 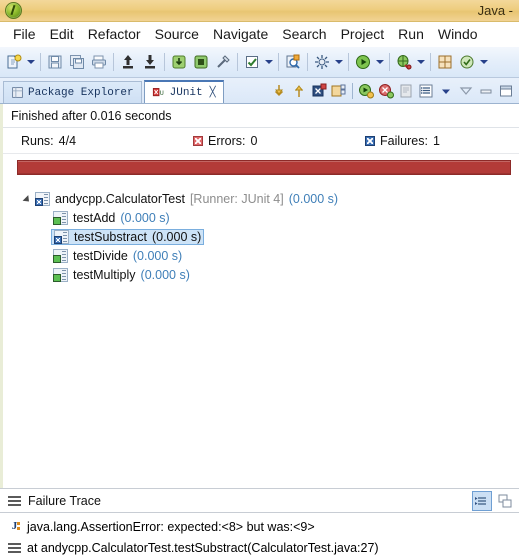 I want to click on save-all-icon, so click(x=77, y=62).